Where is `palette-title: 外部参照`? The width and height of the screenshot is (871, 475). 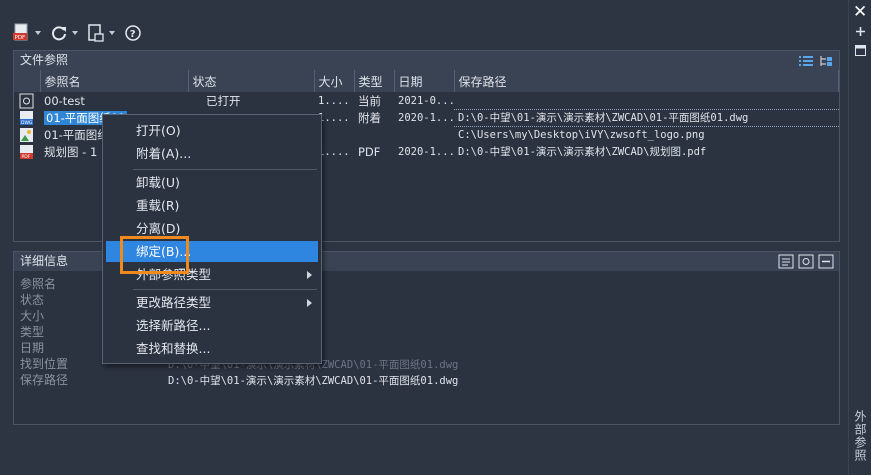 palette-title: 外部参照 is located at coordinates (860, 436).